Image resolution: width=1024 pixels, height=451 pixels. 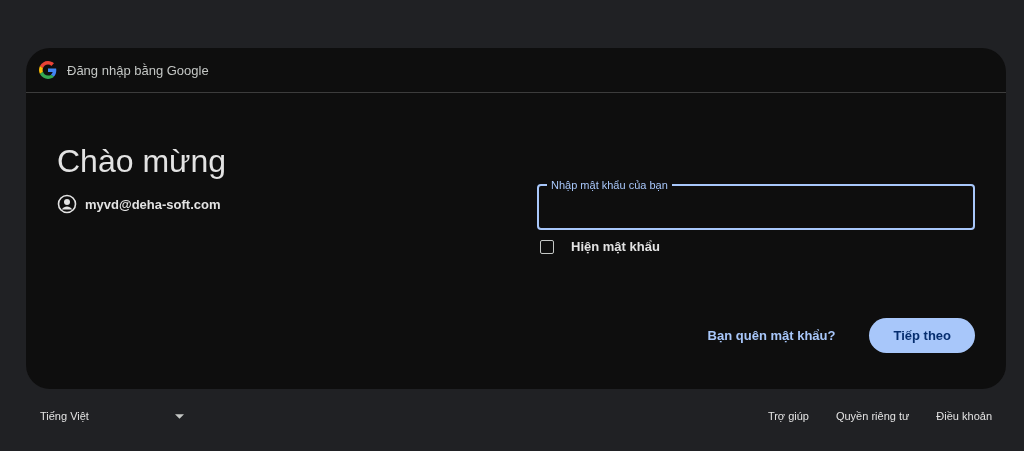 What do you see at coordinates (67, 204) in the screenshot?
I see `account-icon` at bounding box center [67, 204].